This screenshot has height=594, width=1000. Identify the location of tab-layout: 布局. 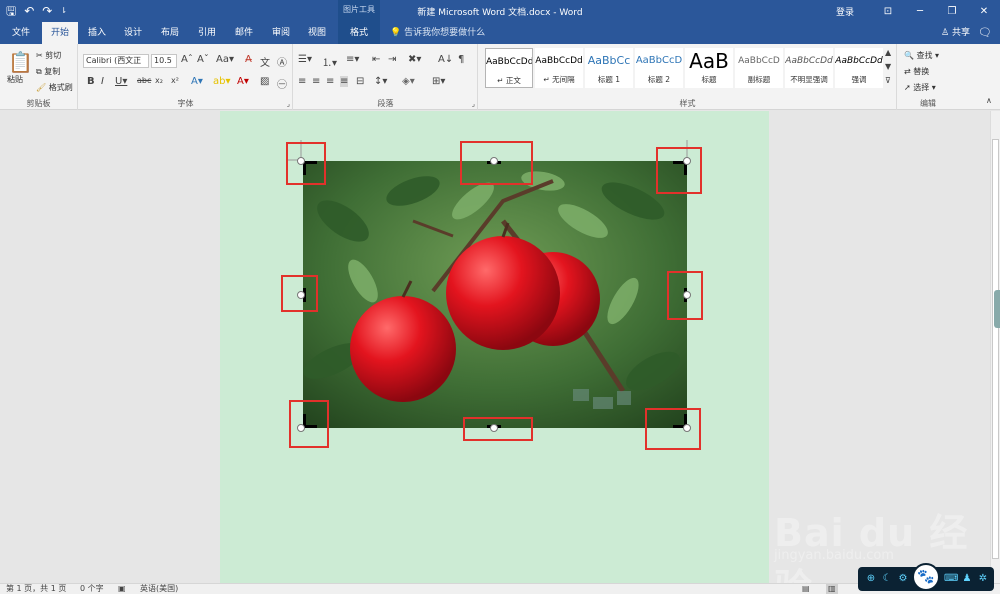
(170, 33).